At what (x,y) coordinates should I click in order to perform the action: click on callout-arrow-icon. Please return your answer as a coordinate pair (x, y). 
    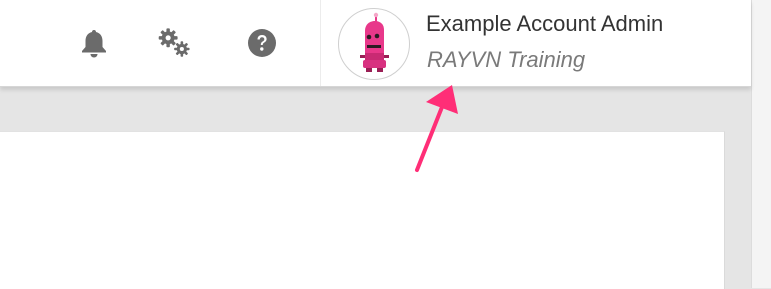
    Looking at the image, I should click on (436, 128).